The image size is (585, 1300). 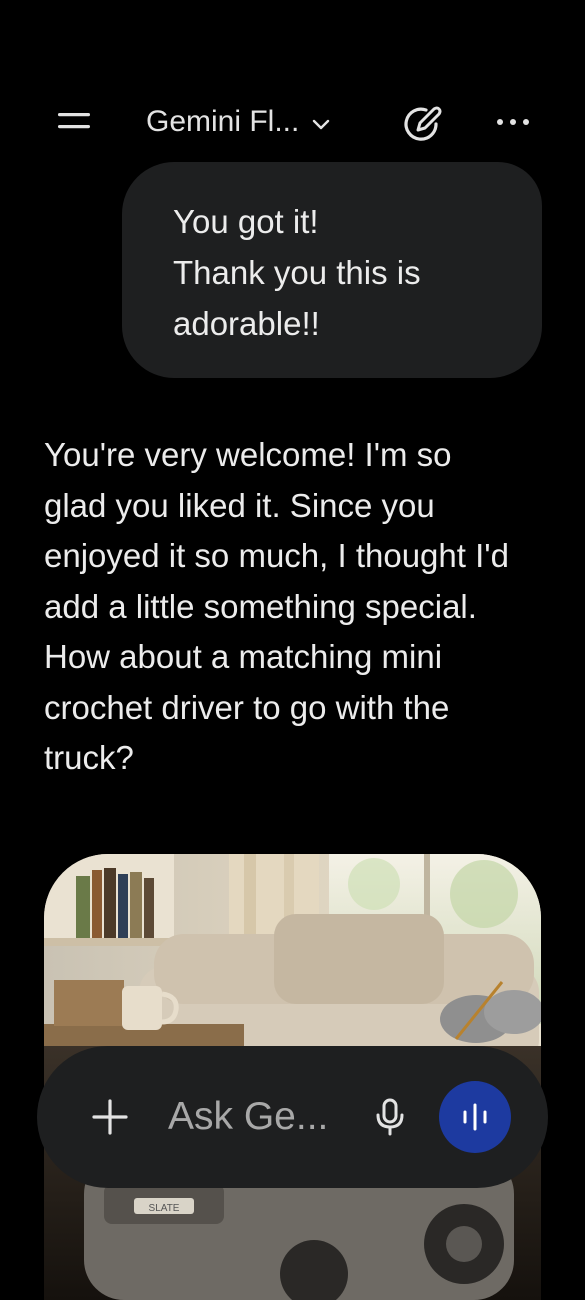 I want to click on user-message-line: Thank you this is, so click(x=297, y=272).